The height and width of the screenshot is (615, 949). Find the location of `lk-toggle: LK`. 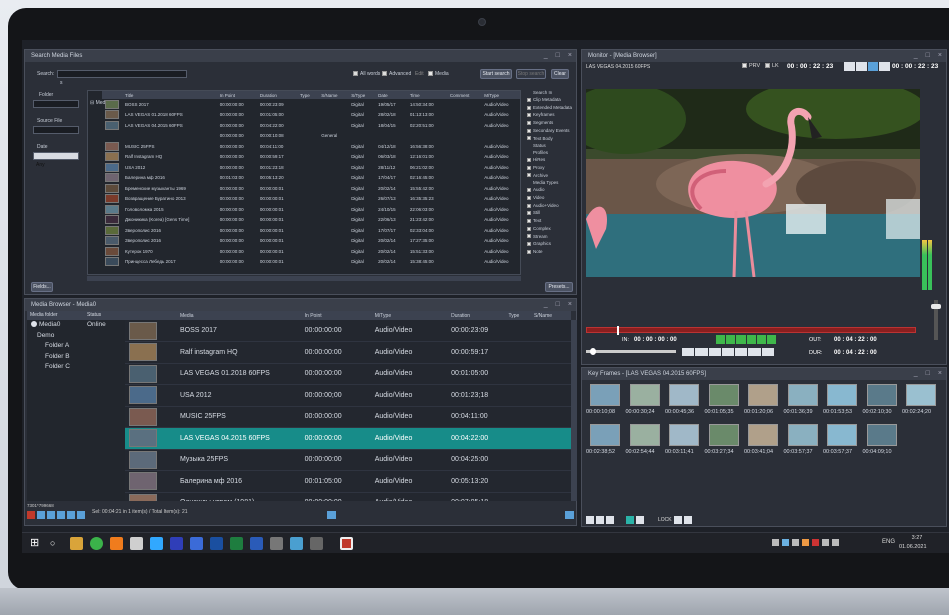

lk-toggle: LK is located at coordinates (772, 66).